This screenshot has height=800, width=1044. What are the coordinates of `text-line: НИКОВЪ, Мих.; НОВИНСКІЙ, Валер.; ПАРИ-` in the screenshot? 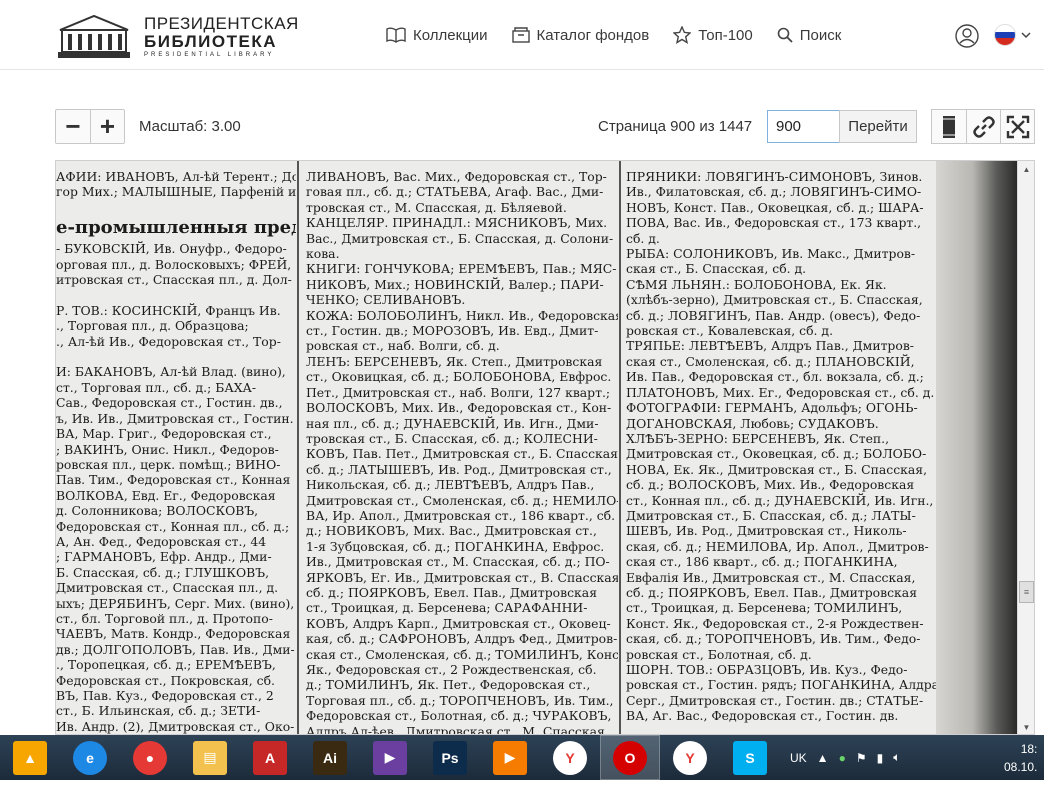 It's located at (455, 284).